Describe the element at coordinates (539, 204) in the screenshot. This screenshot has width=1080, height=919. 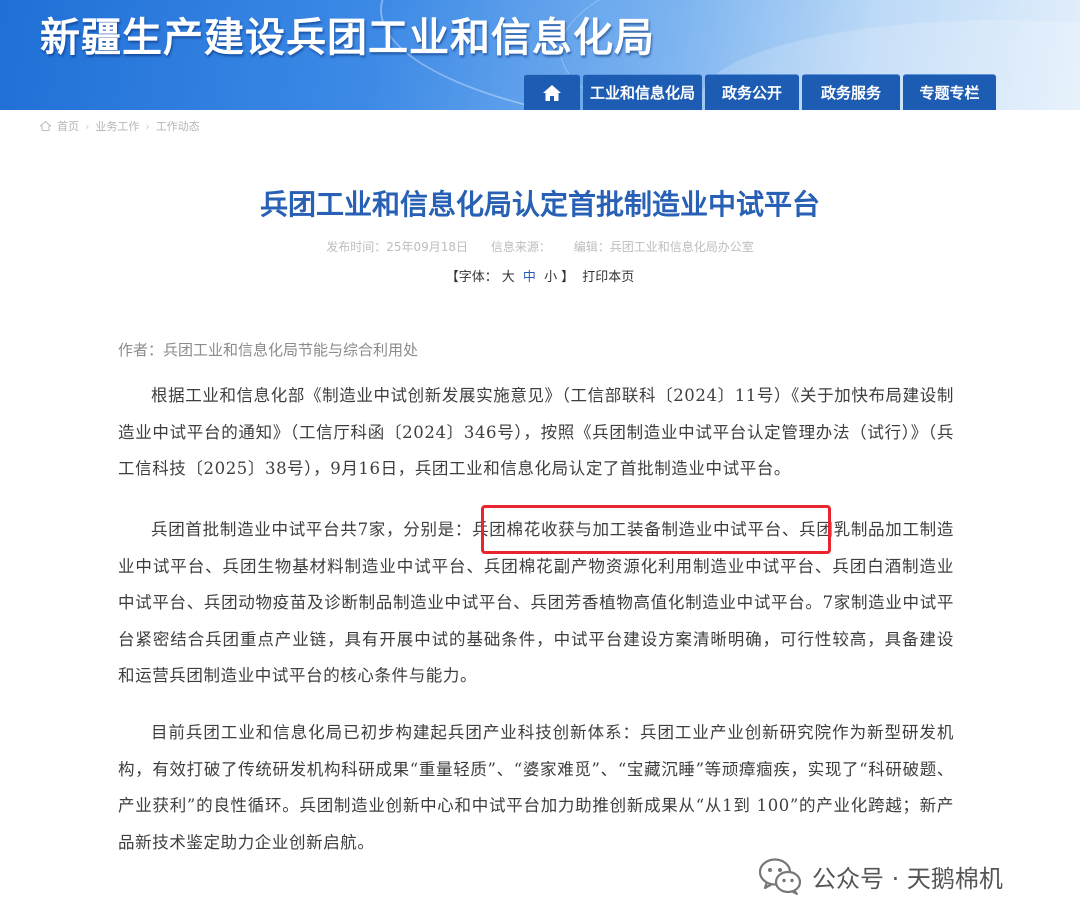
I see `article-title: 兵团工业和信息化局认定首批制造业中试平台` at that location.